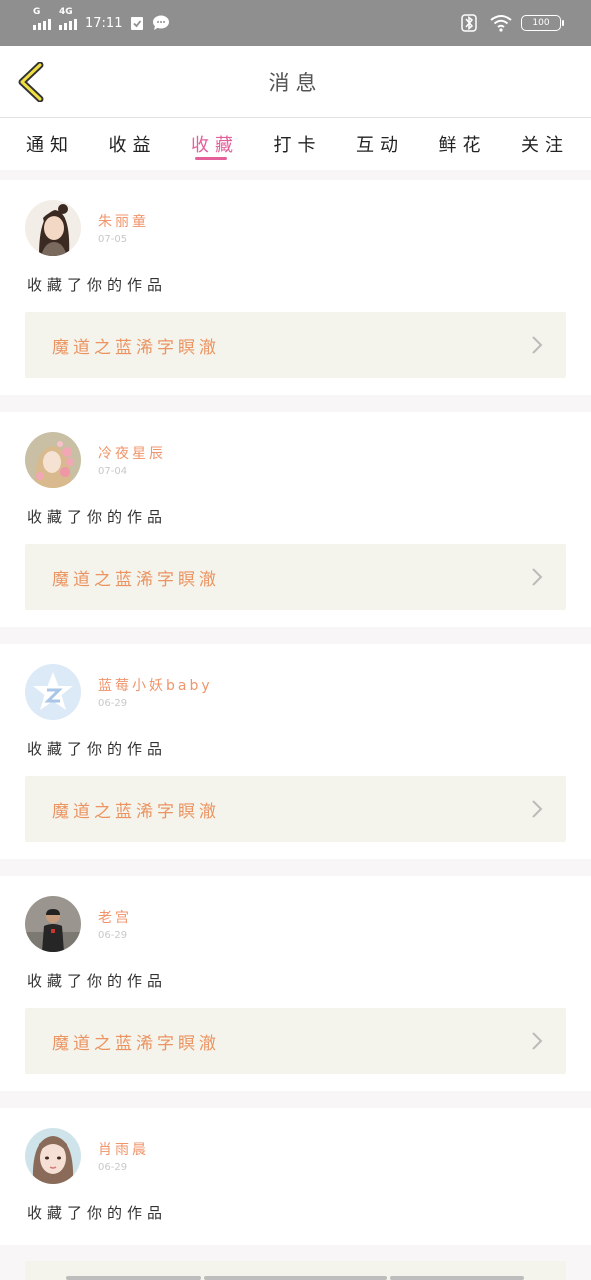  I want to click on page-title: 消息, so click(295, 82).